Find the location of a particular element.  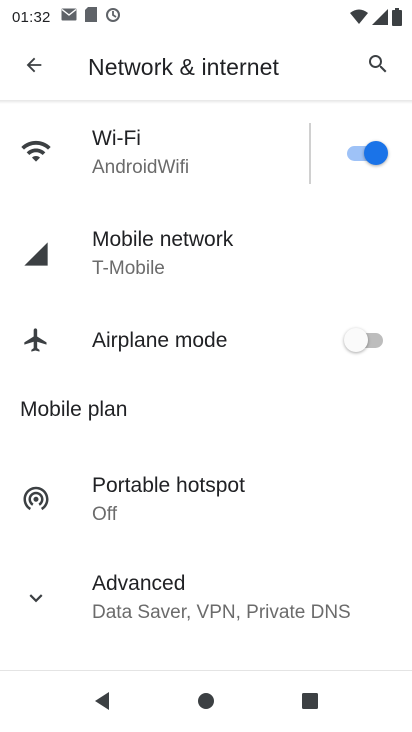

wifi-network-name: AndroidWifi is located at coordinates (141, 167).